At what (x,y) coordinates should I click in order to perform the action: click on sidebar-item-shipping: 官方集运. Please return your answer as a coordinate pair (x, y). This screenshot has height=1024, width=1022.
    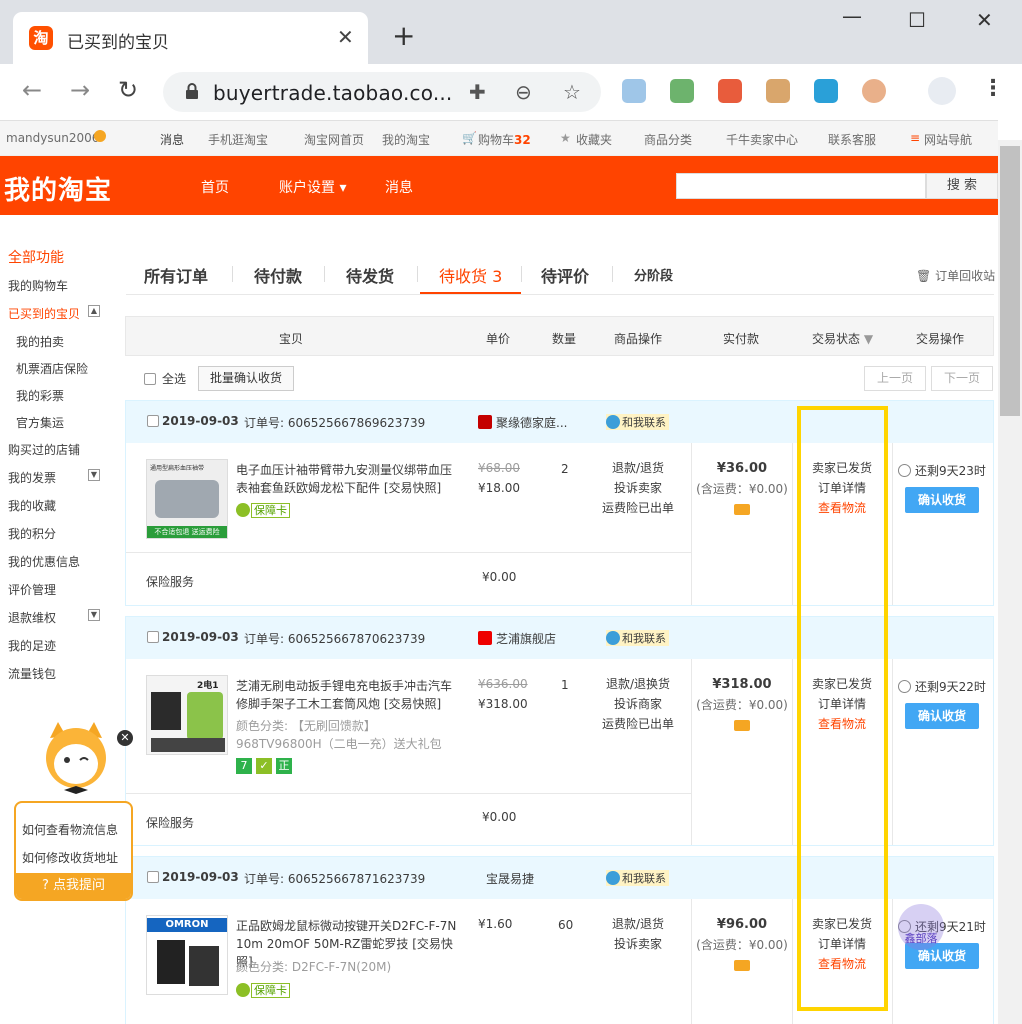
    Looking at the image, I should click on (40, 422).